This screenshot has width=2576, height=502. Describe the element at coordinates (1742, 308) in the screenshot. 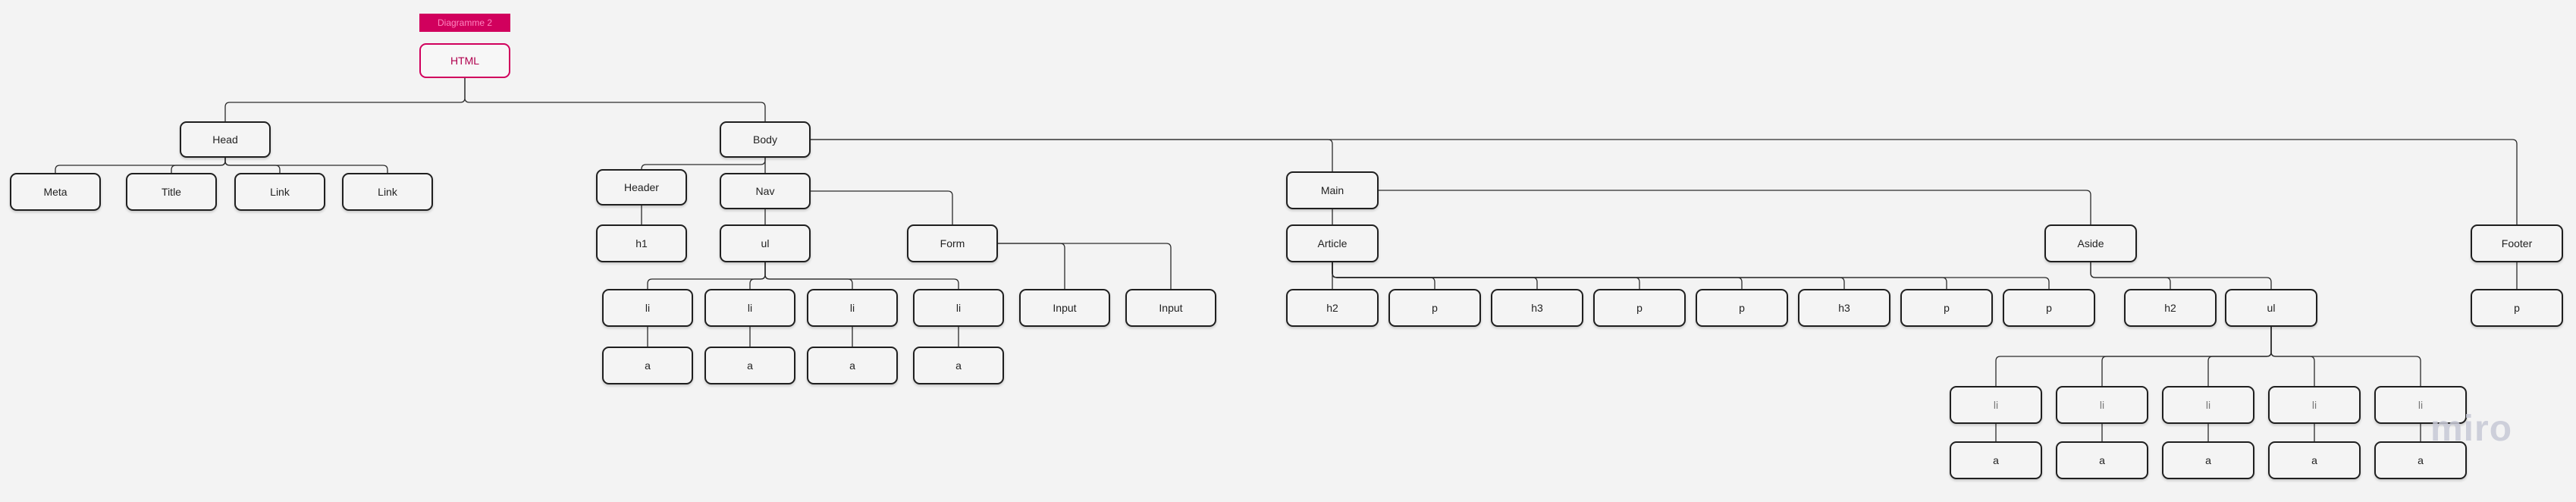

I see `node-article-p-3: p` at that location.